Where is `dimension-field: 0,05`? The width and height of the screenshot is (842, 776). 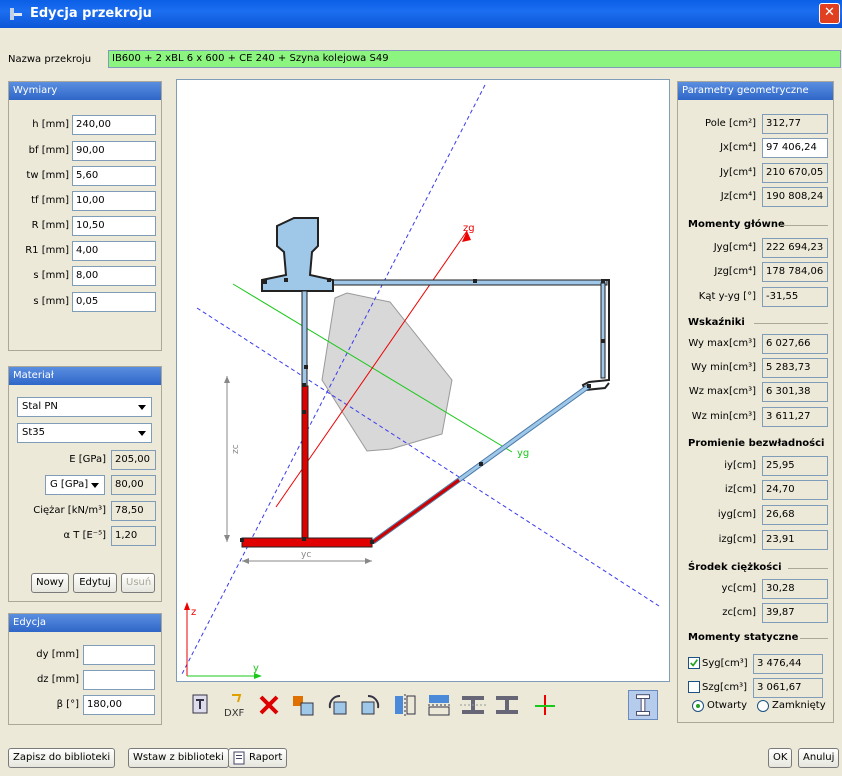
dimension-field: 0,05 is located at coordinates (114, 302).